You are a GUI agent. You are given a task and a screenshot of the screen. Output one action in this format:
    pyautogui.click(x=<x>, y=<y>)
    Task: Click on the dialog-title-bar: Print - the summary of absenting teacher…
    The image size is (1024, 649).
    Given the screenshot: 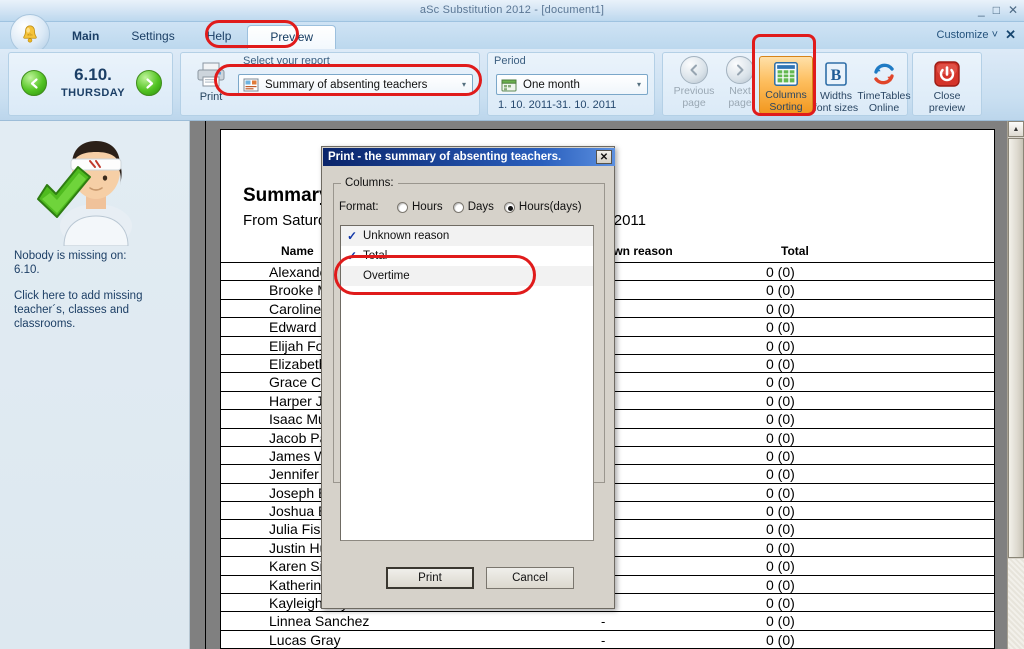 What is the action you would take?
    pyautogui.click(x=469, y=157)
    